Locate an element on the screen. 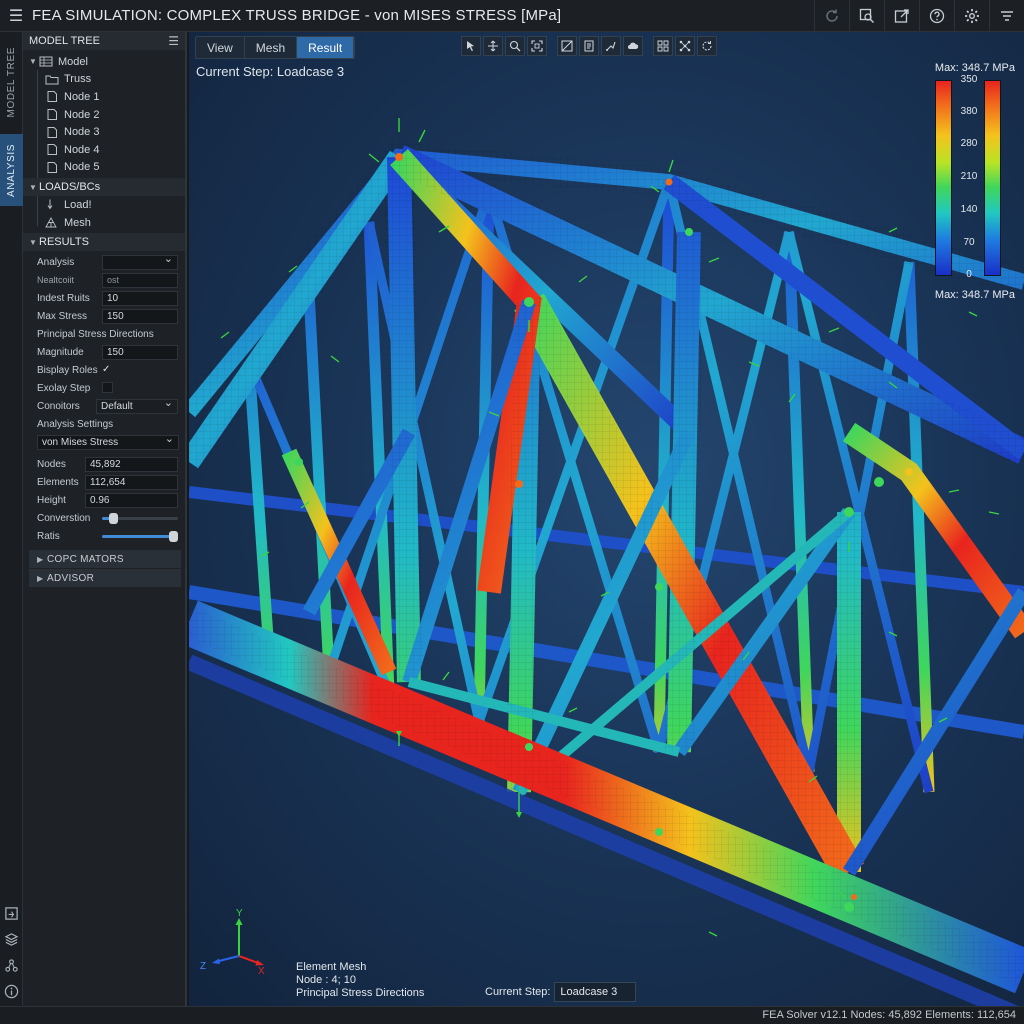 The image size is (1024, 1024). tree-item-node-5-label: Node 5 is located at coordinates (82, 167).